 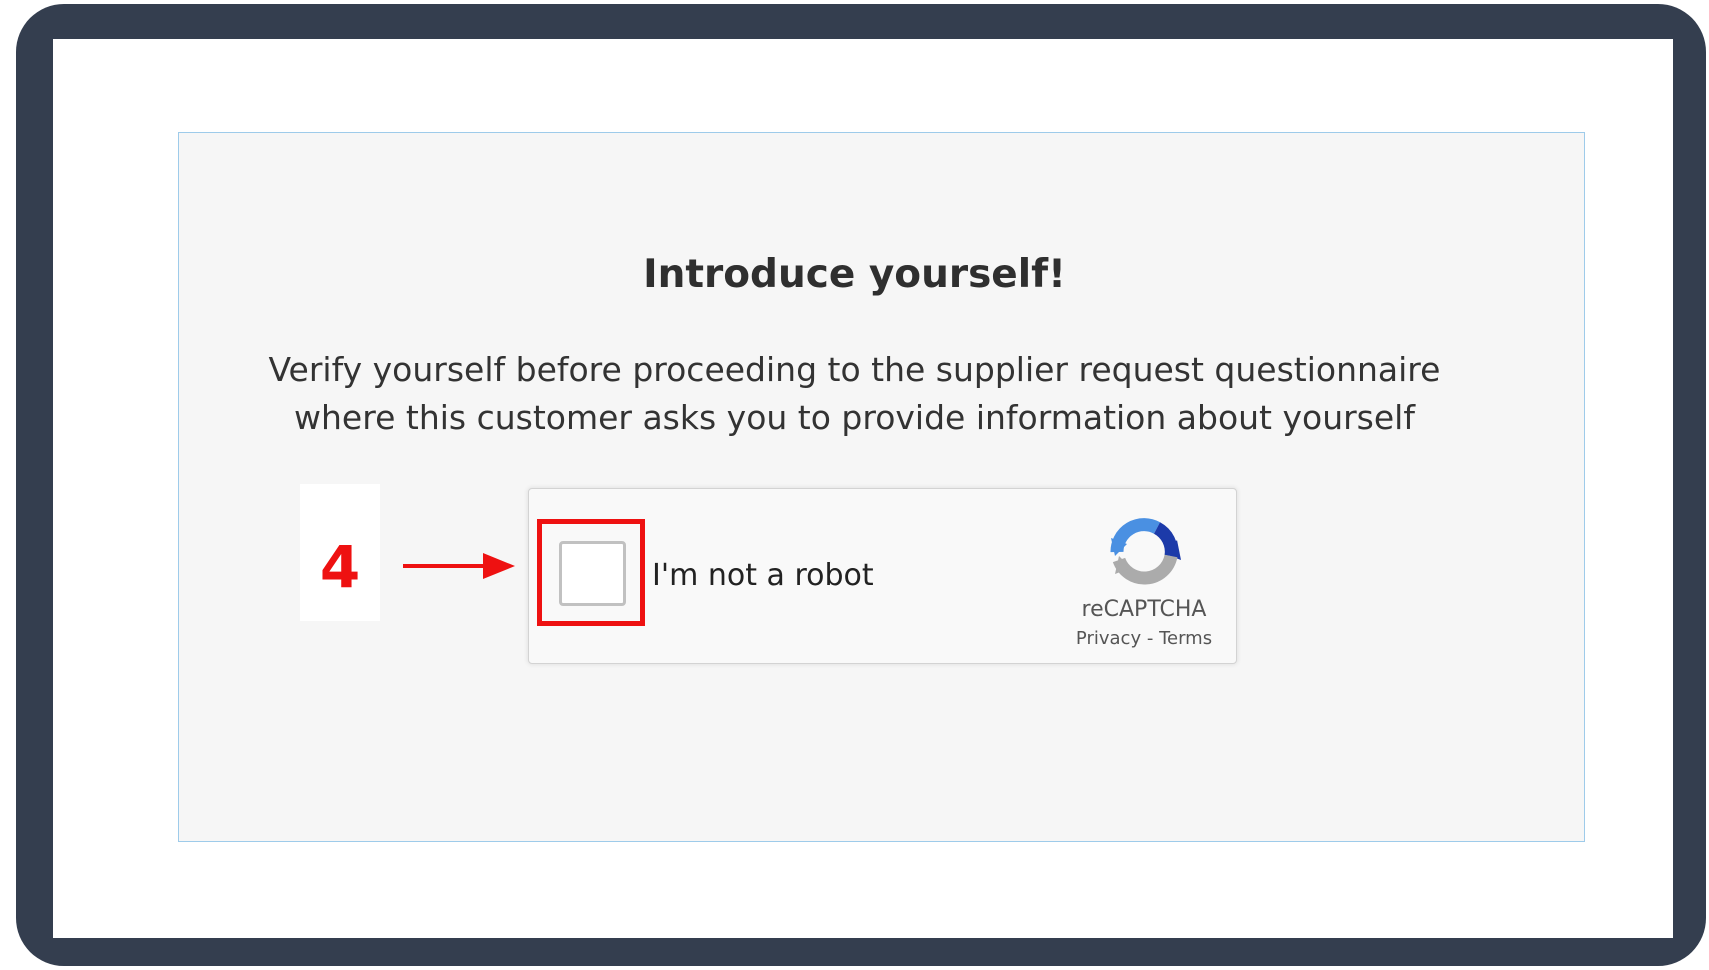 What do you see at coordinates (592, 573) in the screenshot?
I see `not-a-robot-checkbox` at bounding box center [592, 573].